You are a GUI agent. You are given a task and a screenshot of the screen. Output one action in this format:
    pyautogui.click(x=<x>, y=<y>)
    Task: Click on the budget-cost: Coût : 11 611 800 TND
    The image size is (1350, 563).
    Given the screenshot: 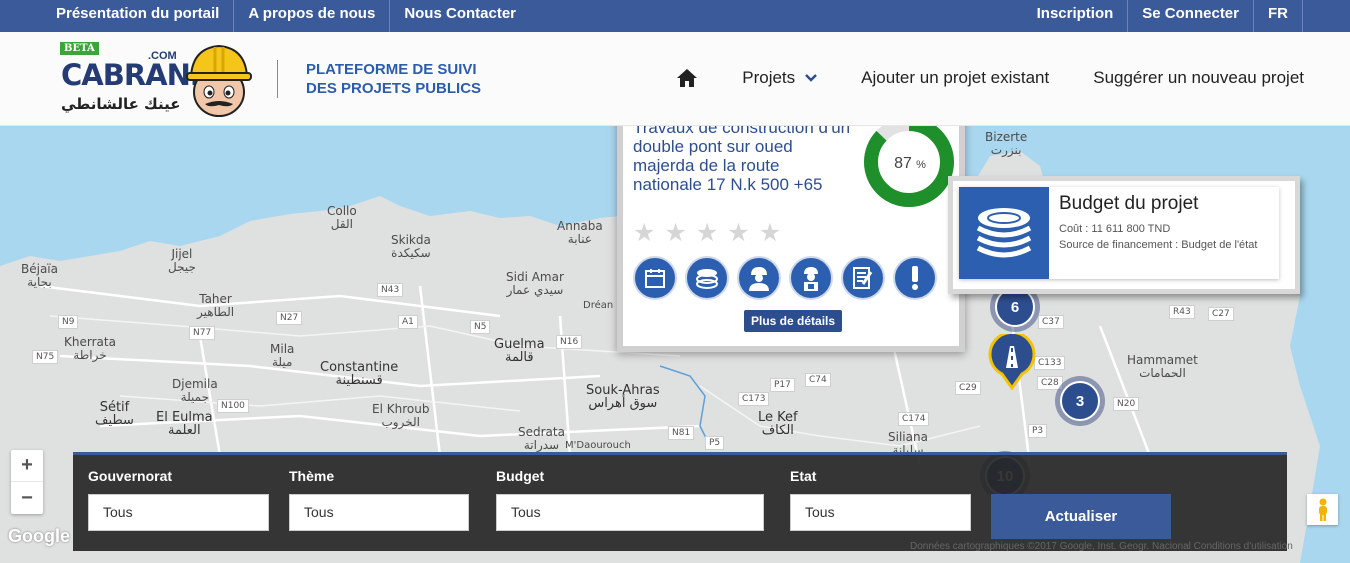 What is the action you would take?
    pyautogui.click(x=1115, y=229)
    